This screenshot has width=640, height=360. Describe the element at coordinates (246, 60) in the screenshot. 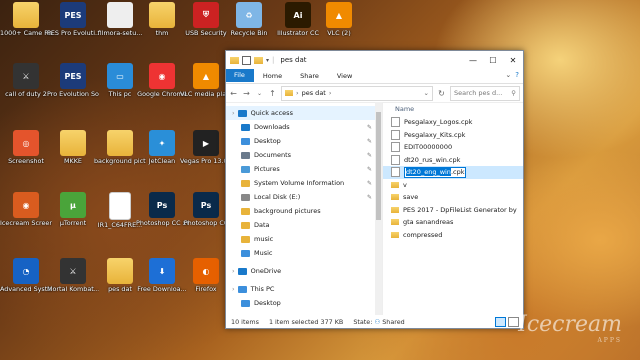

I see `checkbox-icon` at that location.